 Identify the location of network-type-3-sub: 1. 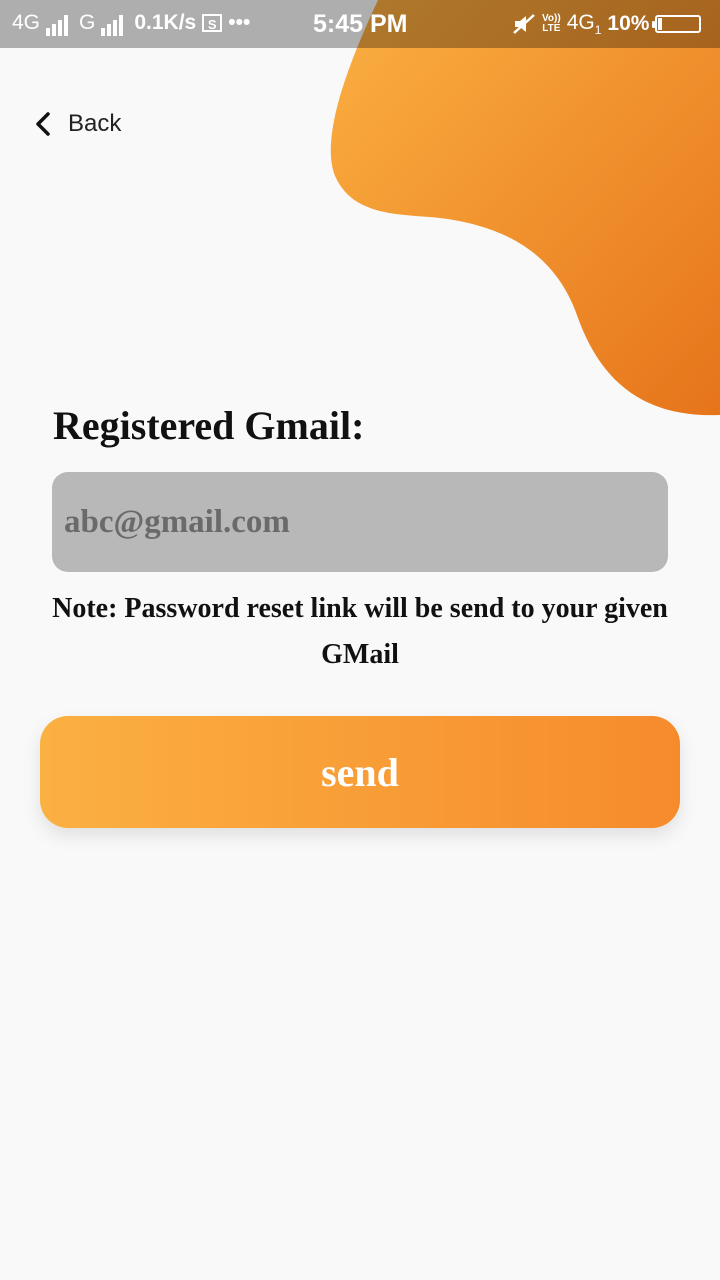
(598, 30).